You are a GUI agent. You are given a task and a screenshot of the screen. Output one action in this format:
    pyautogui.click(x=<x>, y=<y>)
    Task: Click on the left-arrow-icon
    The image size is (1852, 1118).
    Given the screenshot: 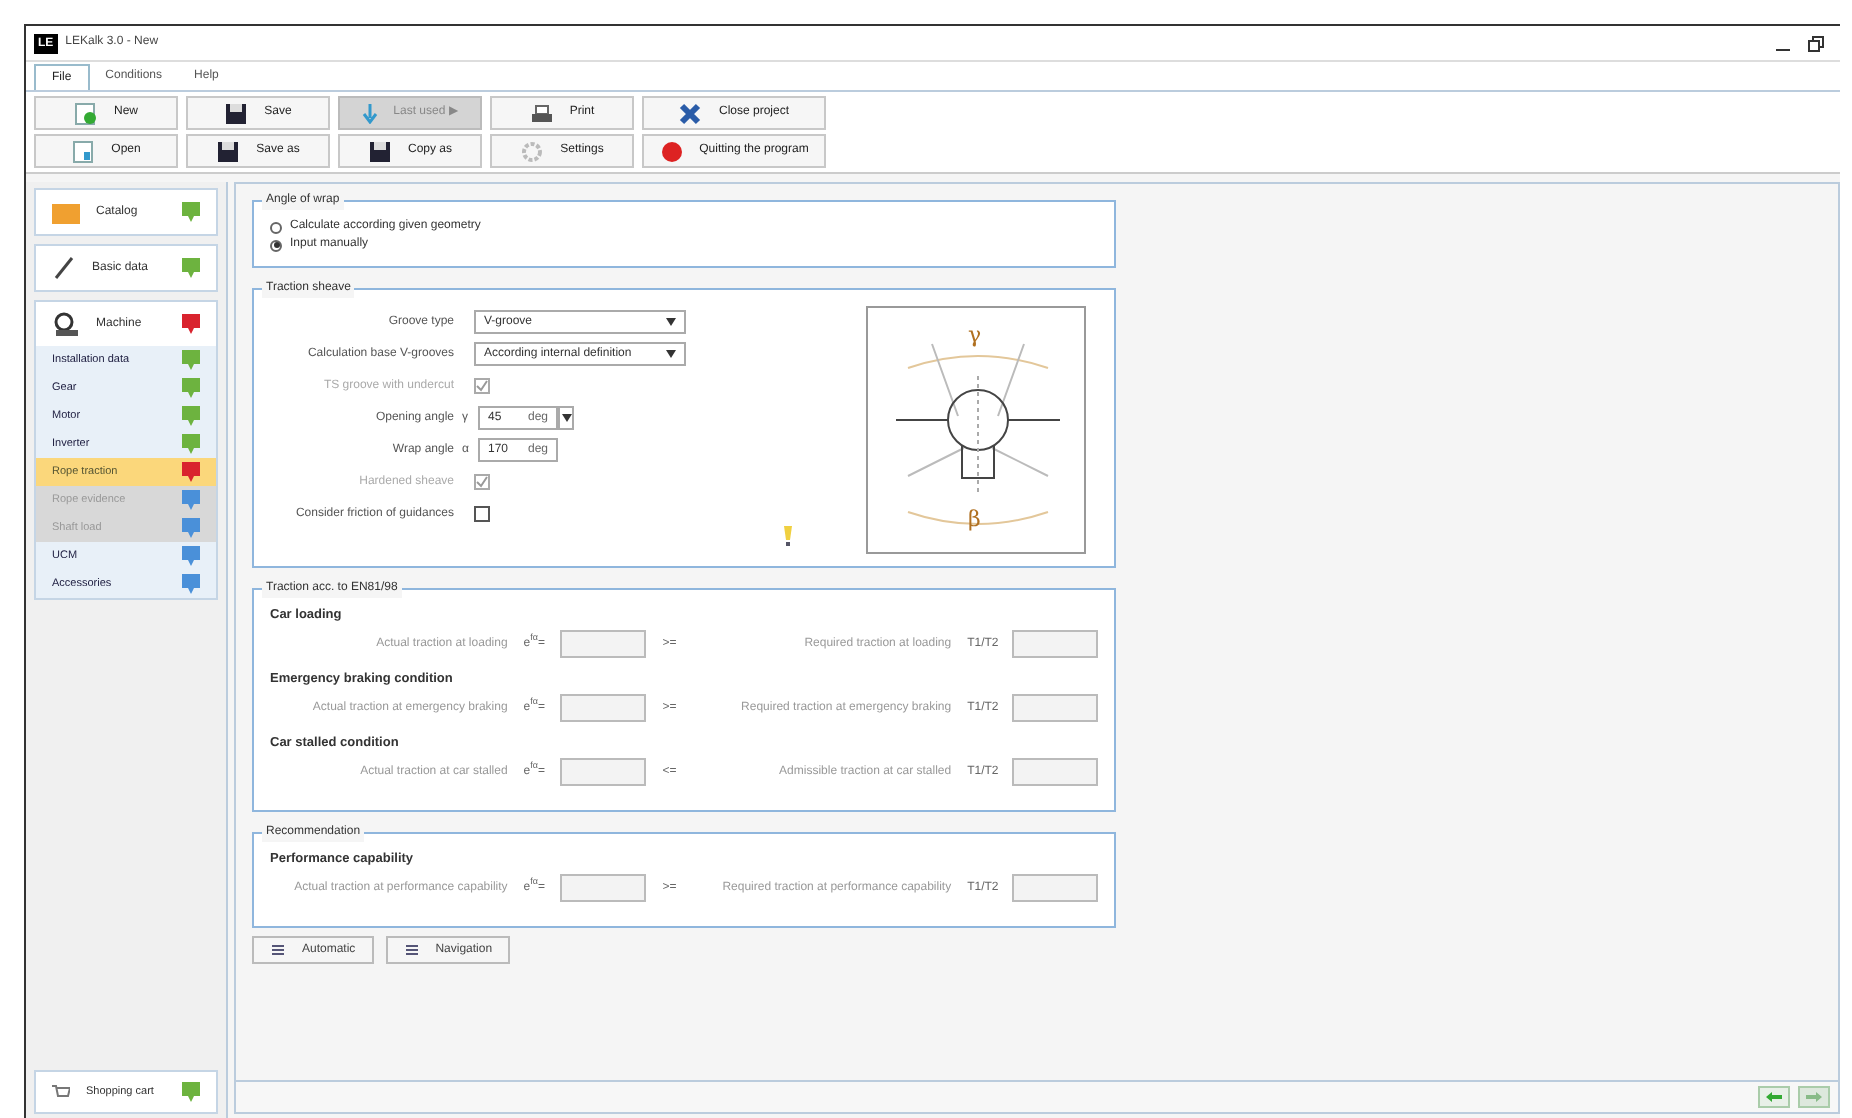 What is the action you would take?
    pyautogui.click(x=1774, y=1097)
    